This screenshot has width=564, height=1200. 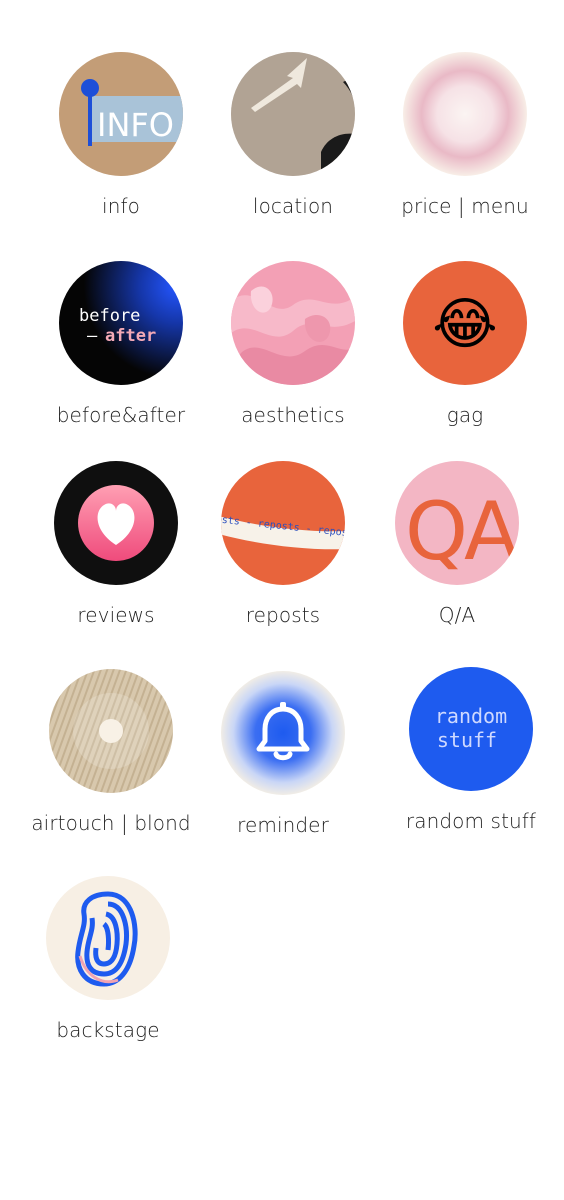 I want to click on before-after-icon: before — after, so click(x=121, y=323).